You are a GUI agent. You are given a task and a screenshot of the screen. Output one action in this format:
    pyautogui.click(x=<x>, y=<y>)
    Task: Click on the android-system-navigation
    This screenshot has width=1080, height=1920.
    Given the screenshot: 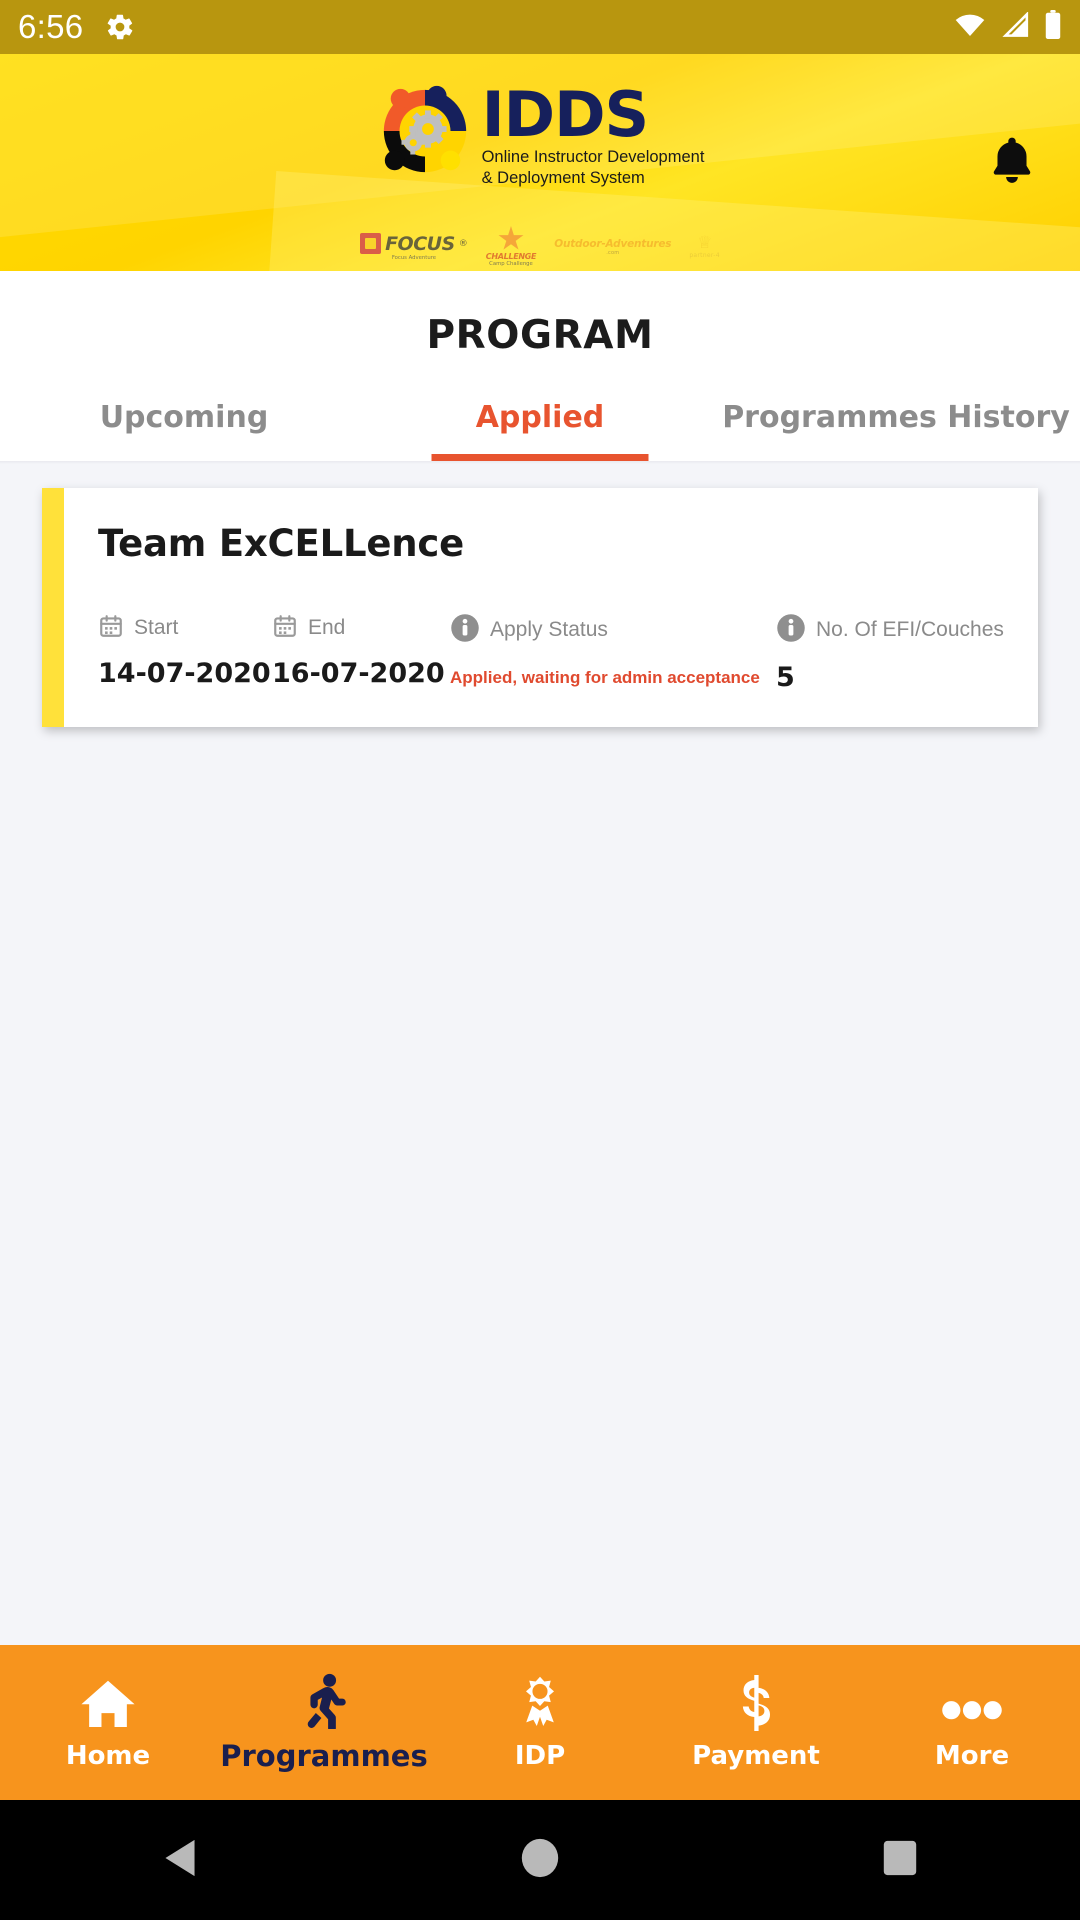 What is the action you would take?
    pyautogui.click(x=540, y=1860)
    